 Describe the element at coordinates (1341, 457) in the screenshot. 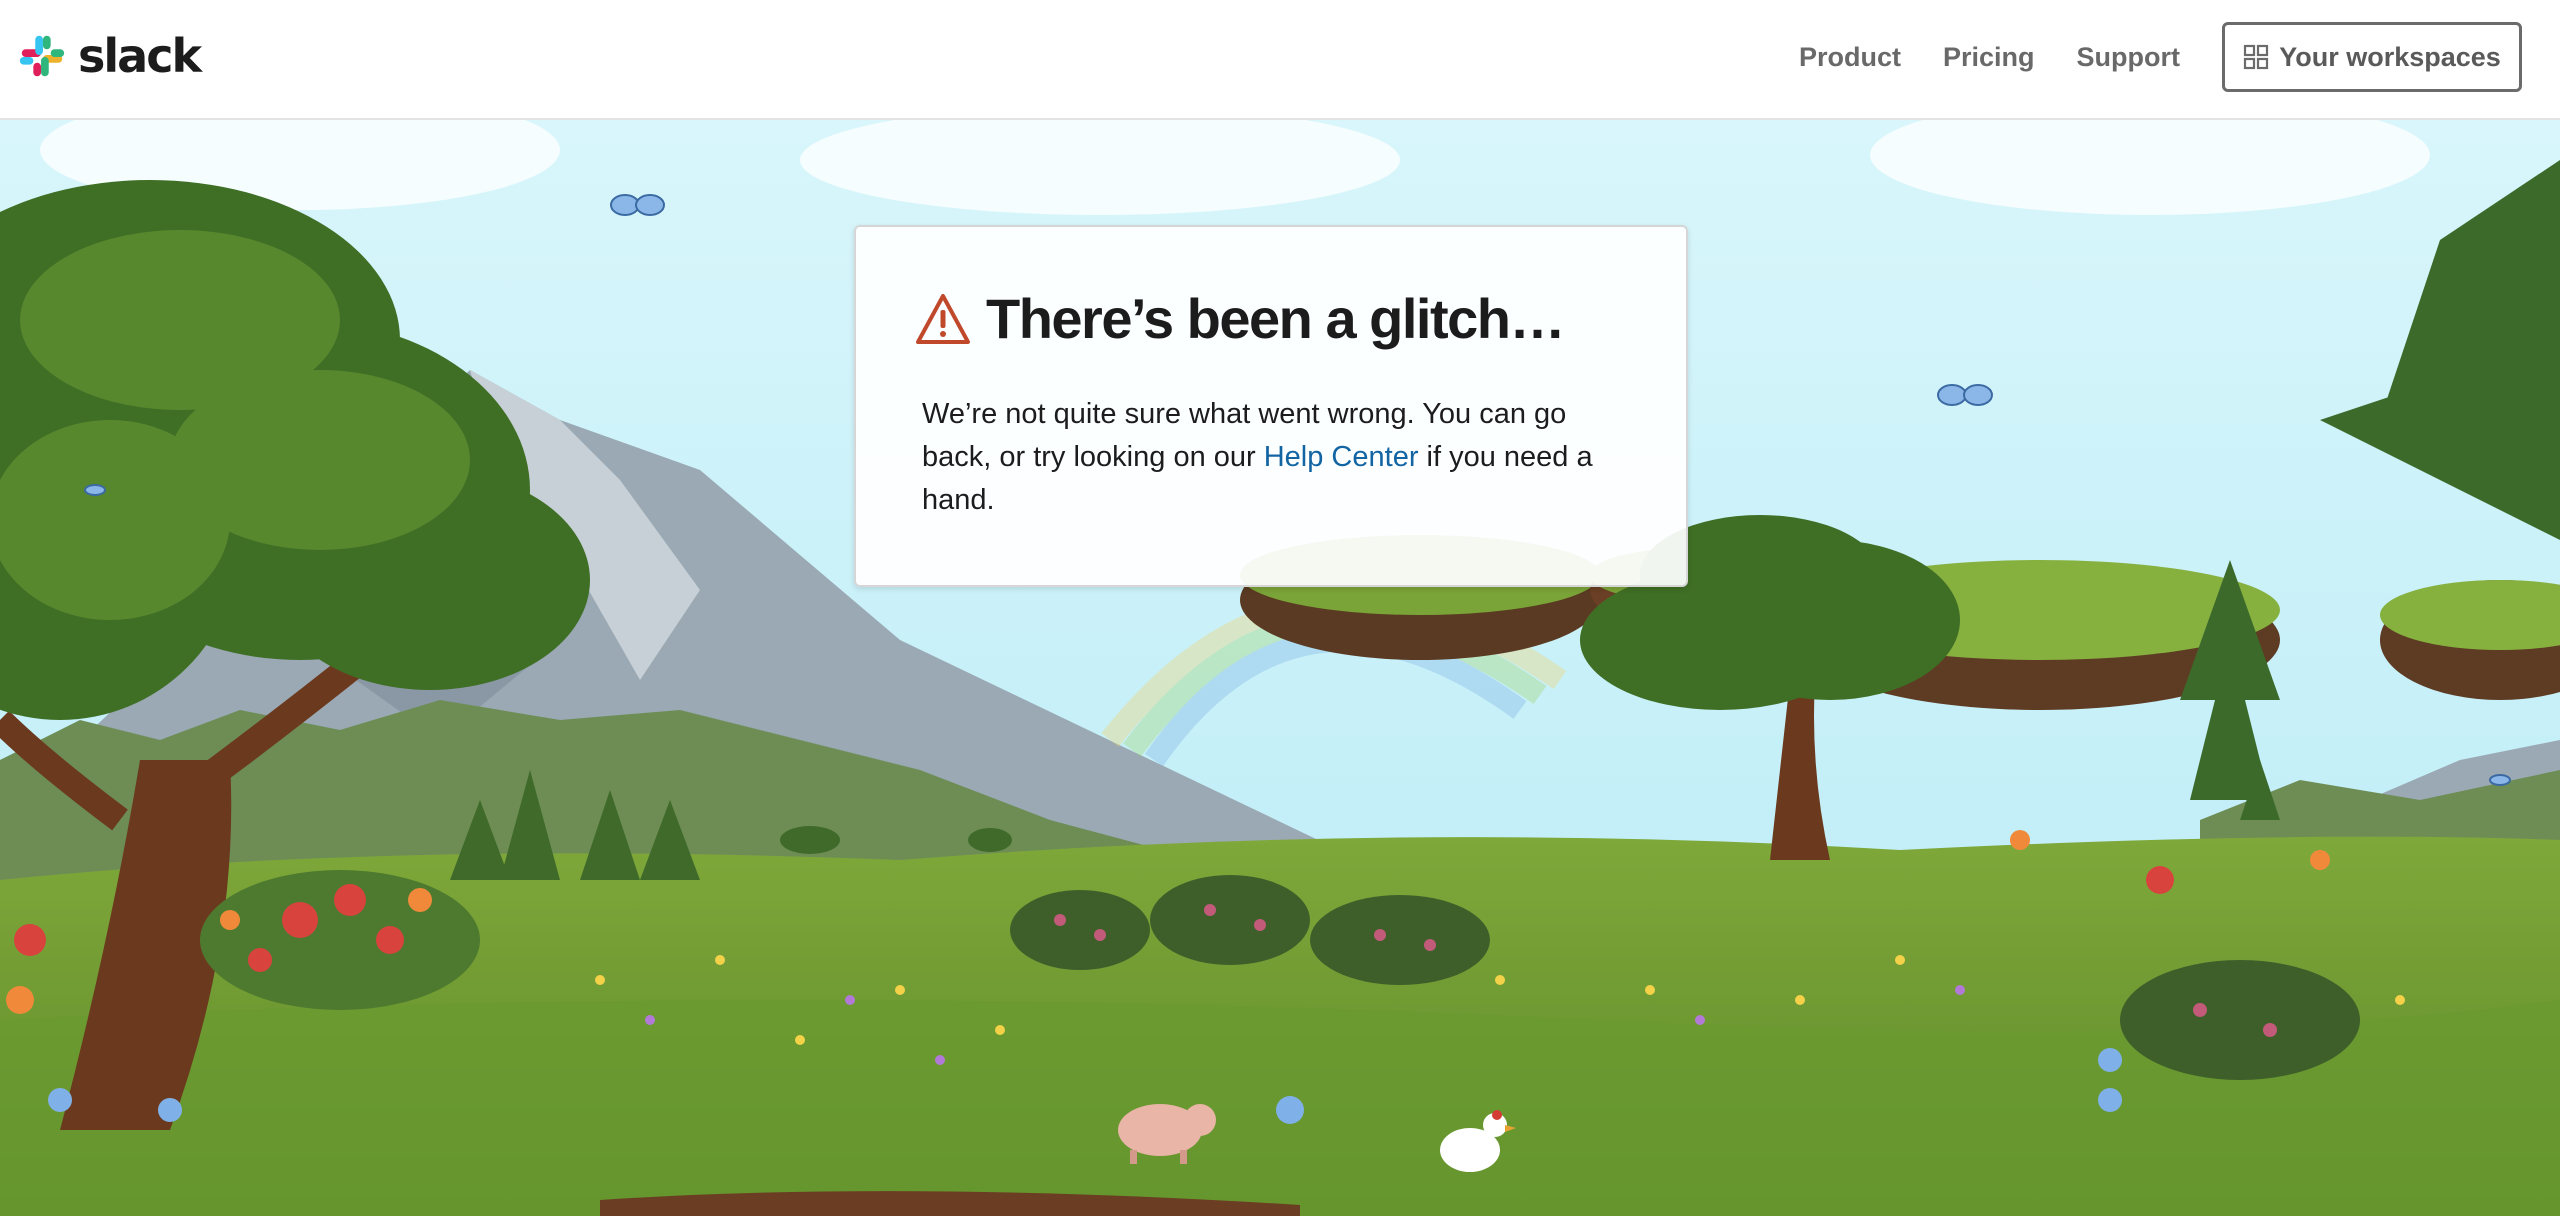

I see `help-center-link: Help Center` at that location.